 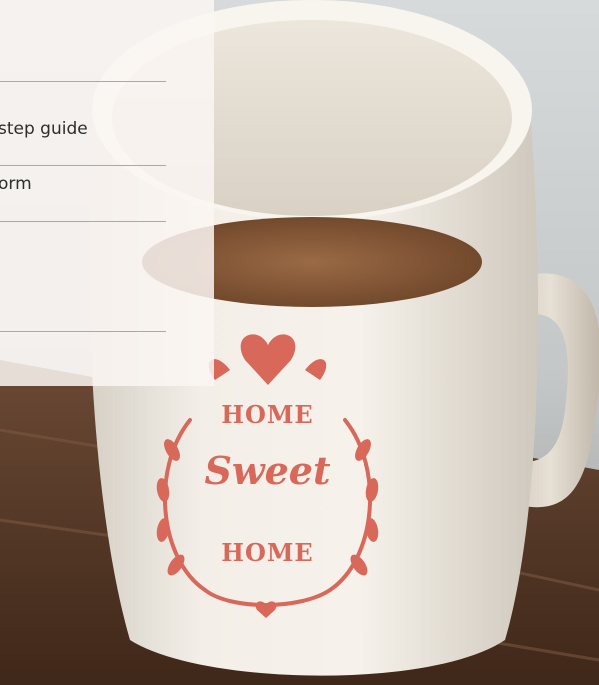 What do you see at coordinates (83, 184) in the screenshot?
I see `menu-item-form: orm` at bounding box center [83, 184].